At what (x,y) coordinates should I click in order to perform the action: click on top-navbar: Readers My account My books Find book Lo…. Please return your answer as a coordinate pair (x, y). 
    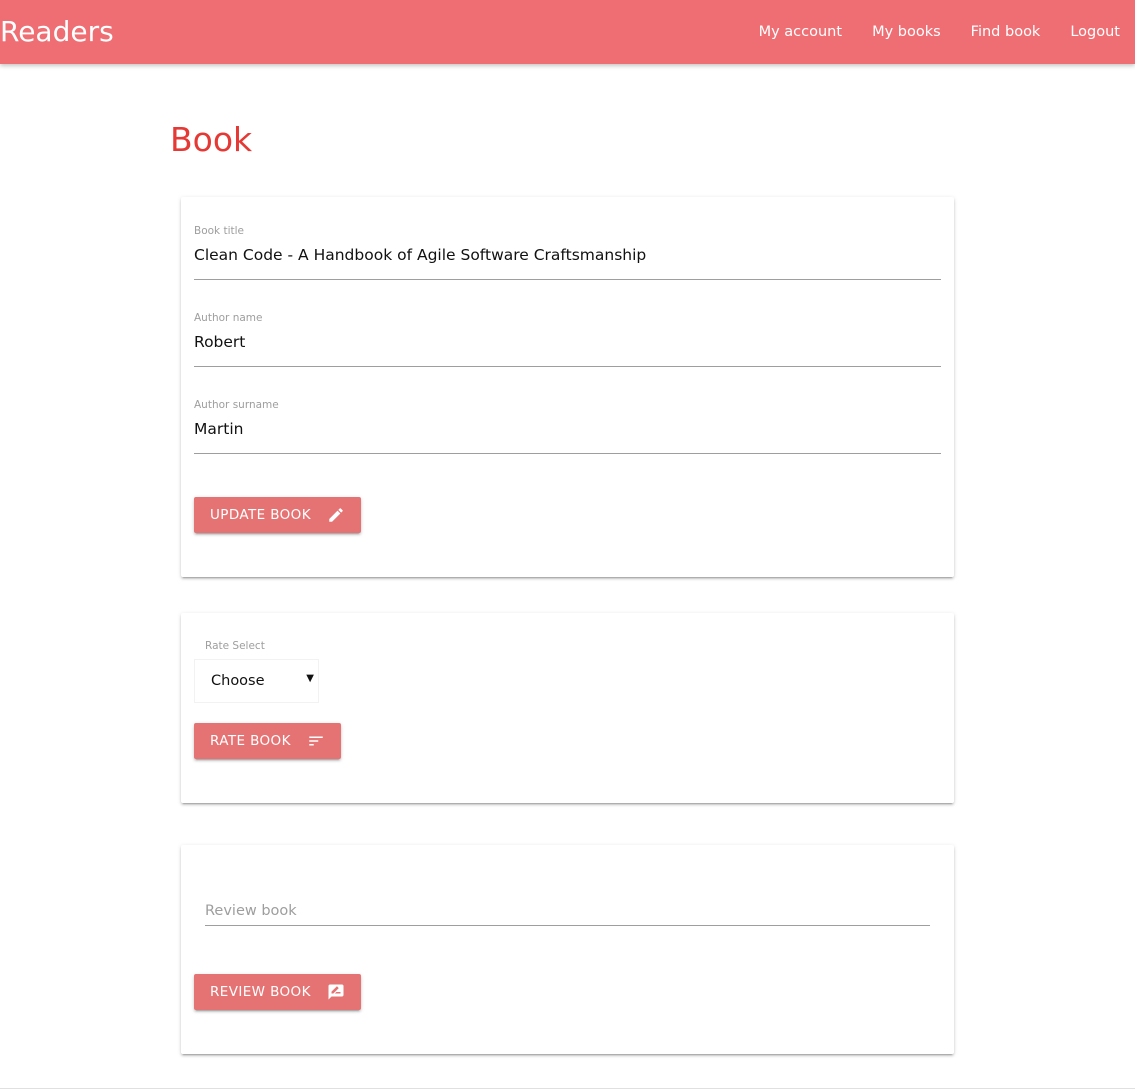
    Looking at the image, I should click on (567, 32).